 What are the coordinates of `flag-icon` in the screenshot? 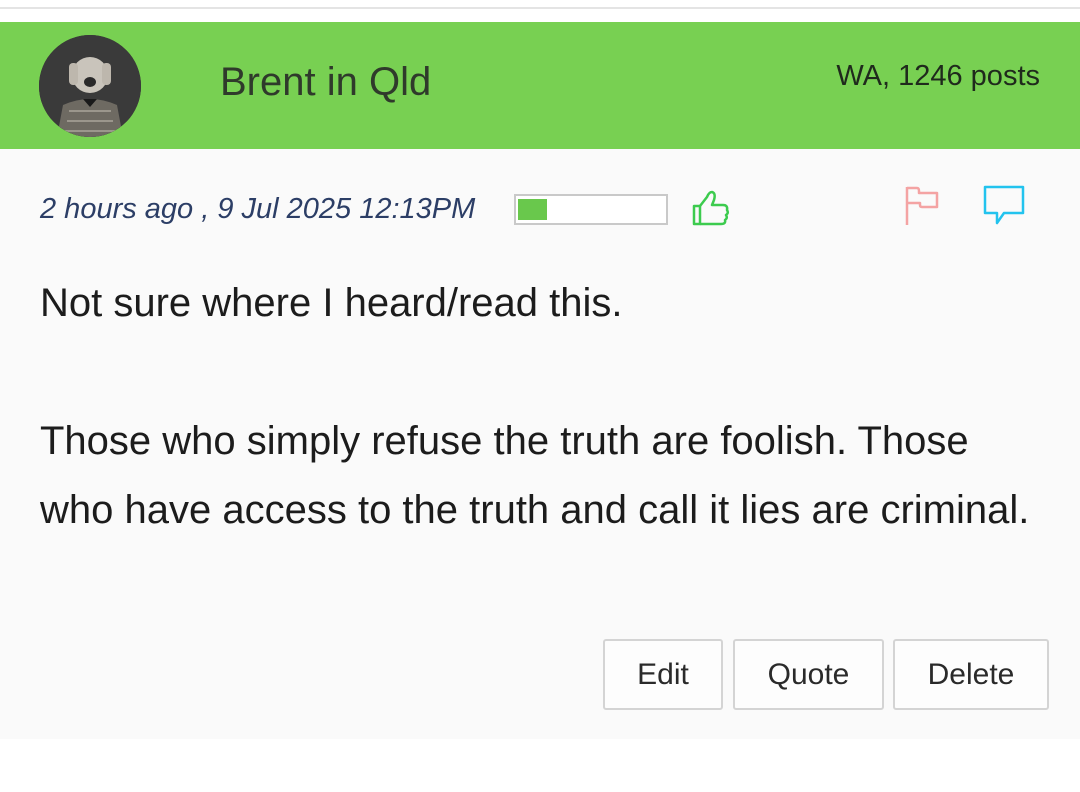 It's located at (922, 207).